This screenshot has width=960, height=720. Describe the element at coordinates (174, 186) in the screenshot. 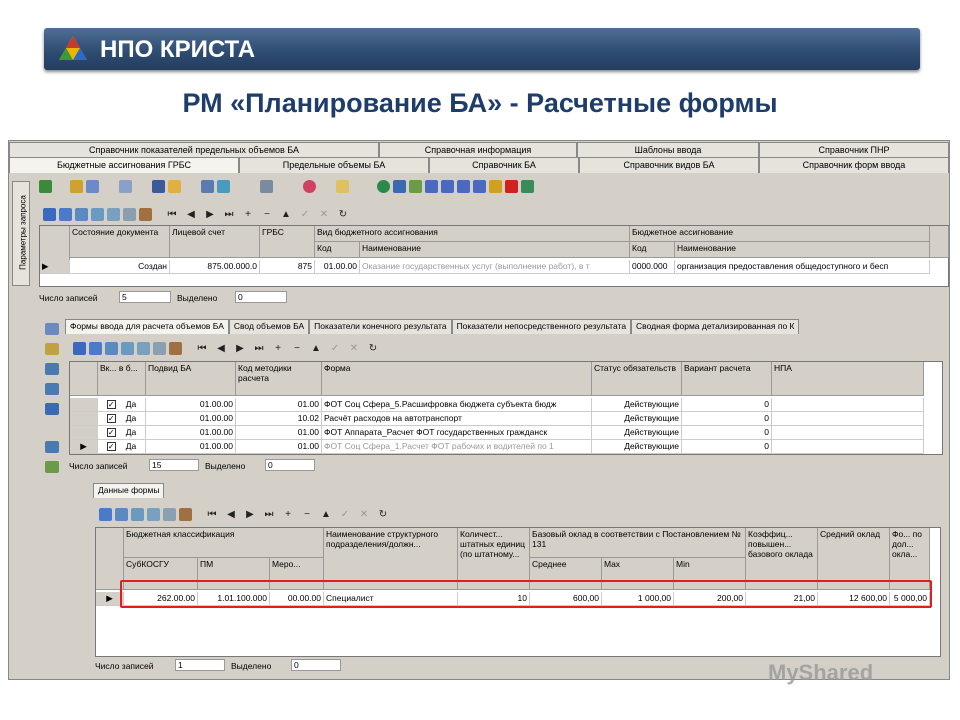

I see `open-folder-icon` at that location.